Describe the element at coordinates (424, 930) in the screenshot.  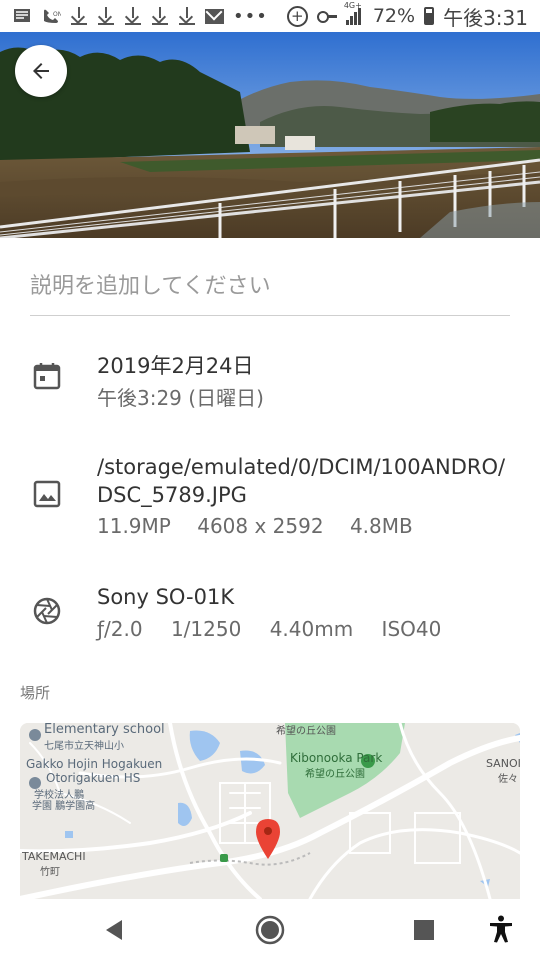
I see `nav-recents-icon` at that location.